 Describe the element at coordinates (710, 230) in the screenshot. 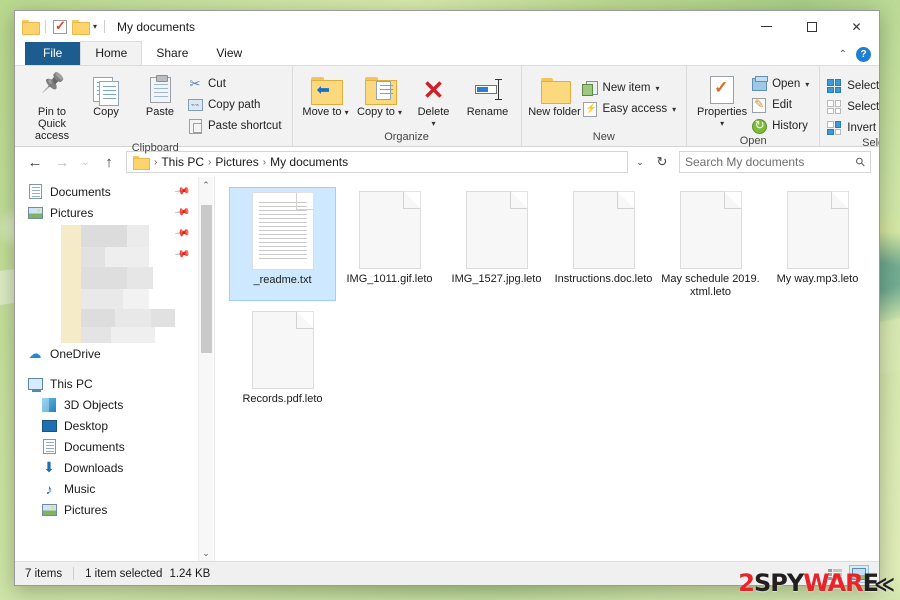

I see `blank-file-icon` at that location.